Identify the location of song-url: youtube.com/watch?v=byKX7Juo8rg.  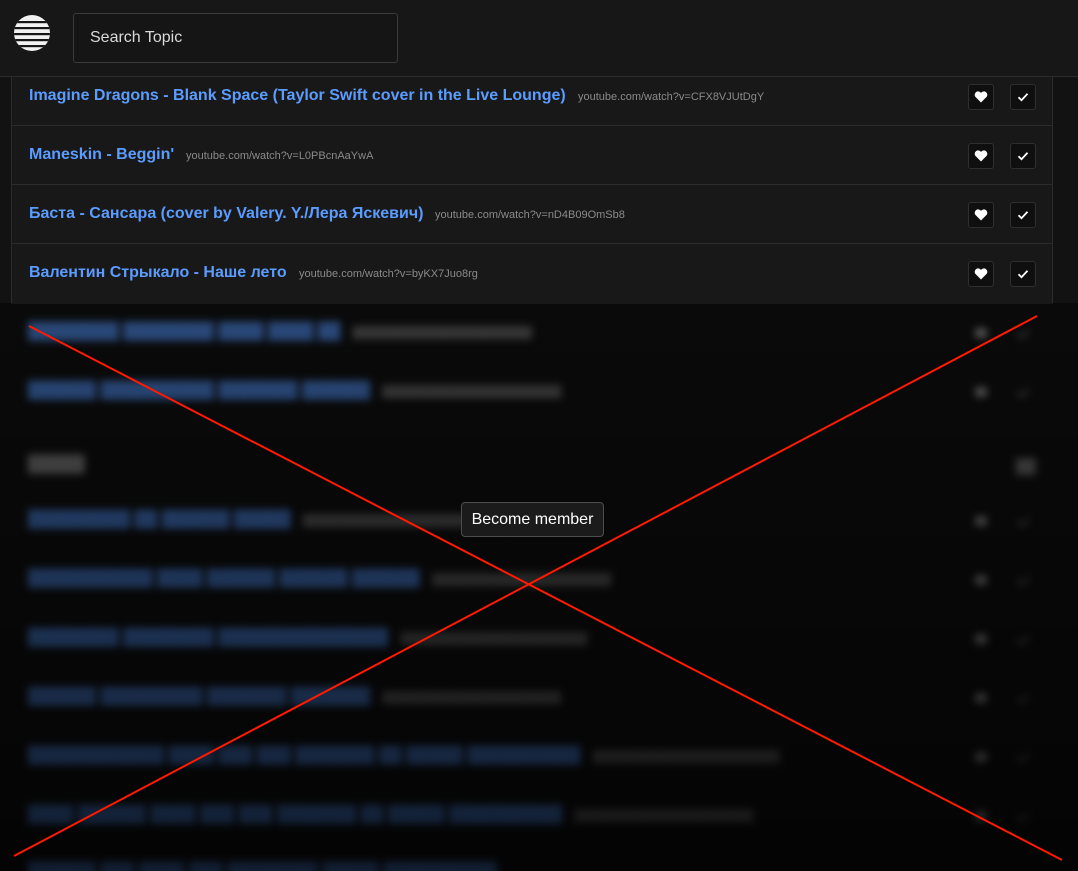
(388, 274).